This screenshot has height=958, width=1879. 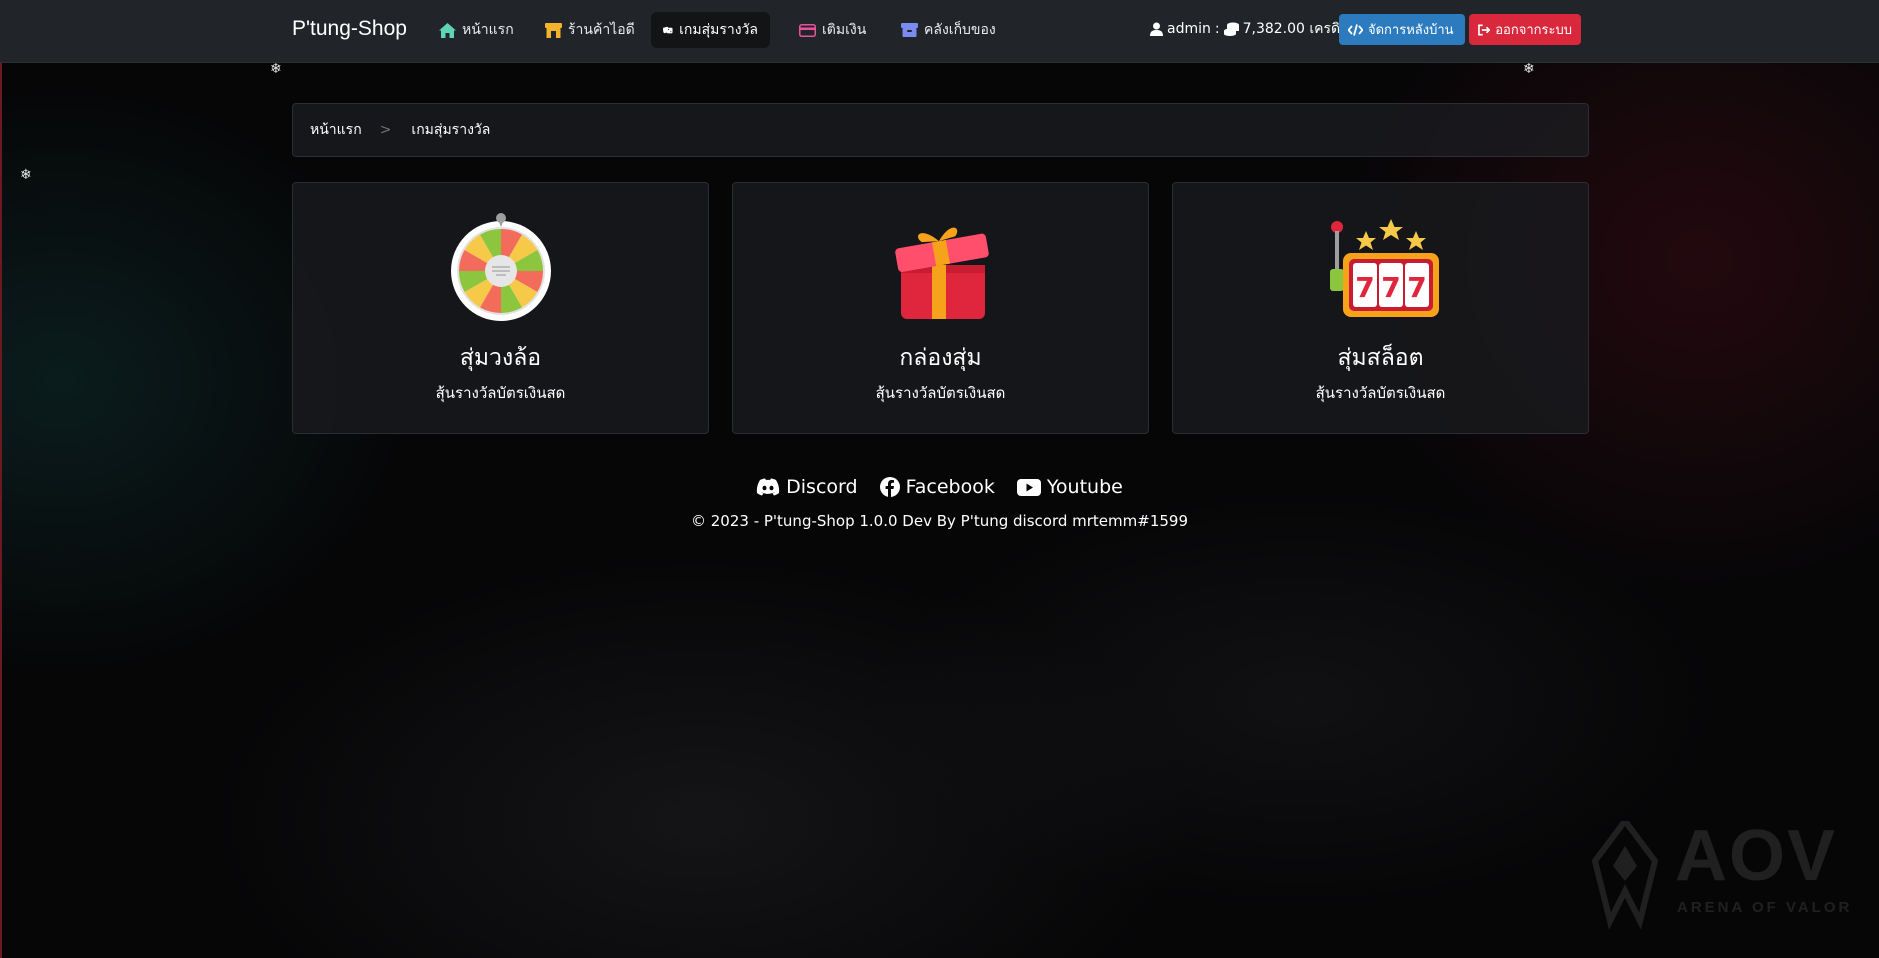 What do you see at coordinates (1189, 29) in the screenshot?
I see `username: admin` at bounding box center [1189, 29].